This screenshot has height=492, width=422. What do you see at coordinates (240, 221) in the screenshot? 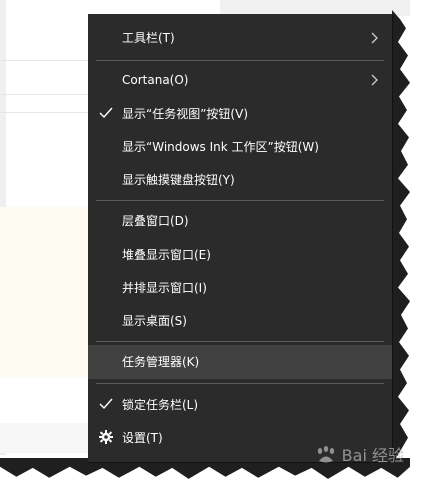
I see `menu-item-cascade-windows: 层叠窗口(D)` at bounding box center [240, 221].